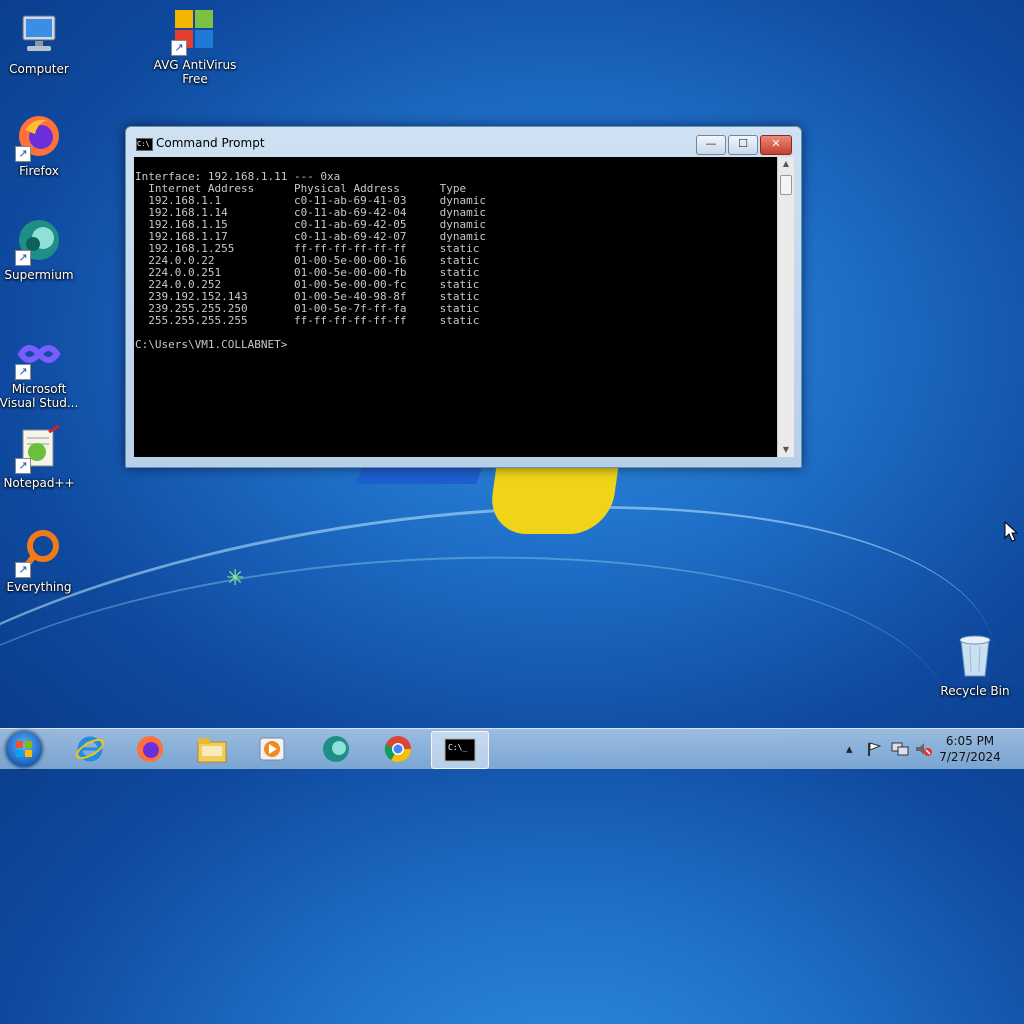  I want to click on desktop-icon-everything: ↗ Everything, so click(40, 561).